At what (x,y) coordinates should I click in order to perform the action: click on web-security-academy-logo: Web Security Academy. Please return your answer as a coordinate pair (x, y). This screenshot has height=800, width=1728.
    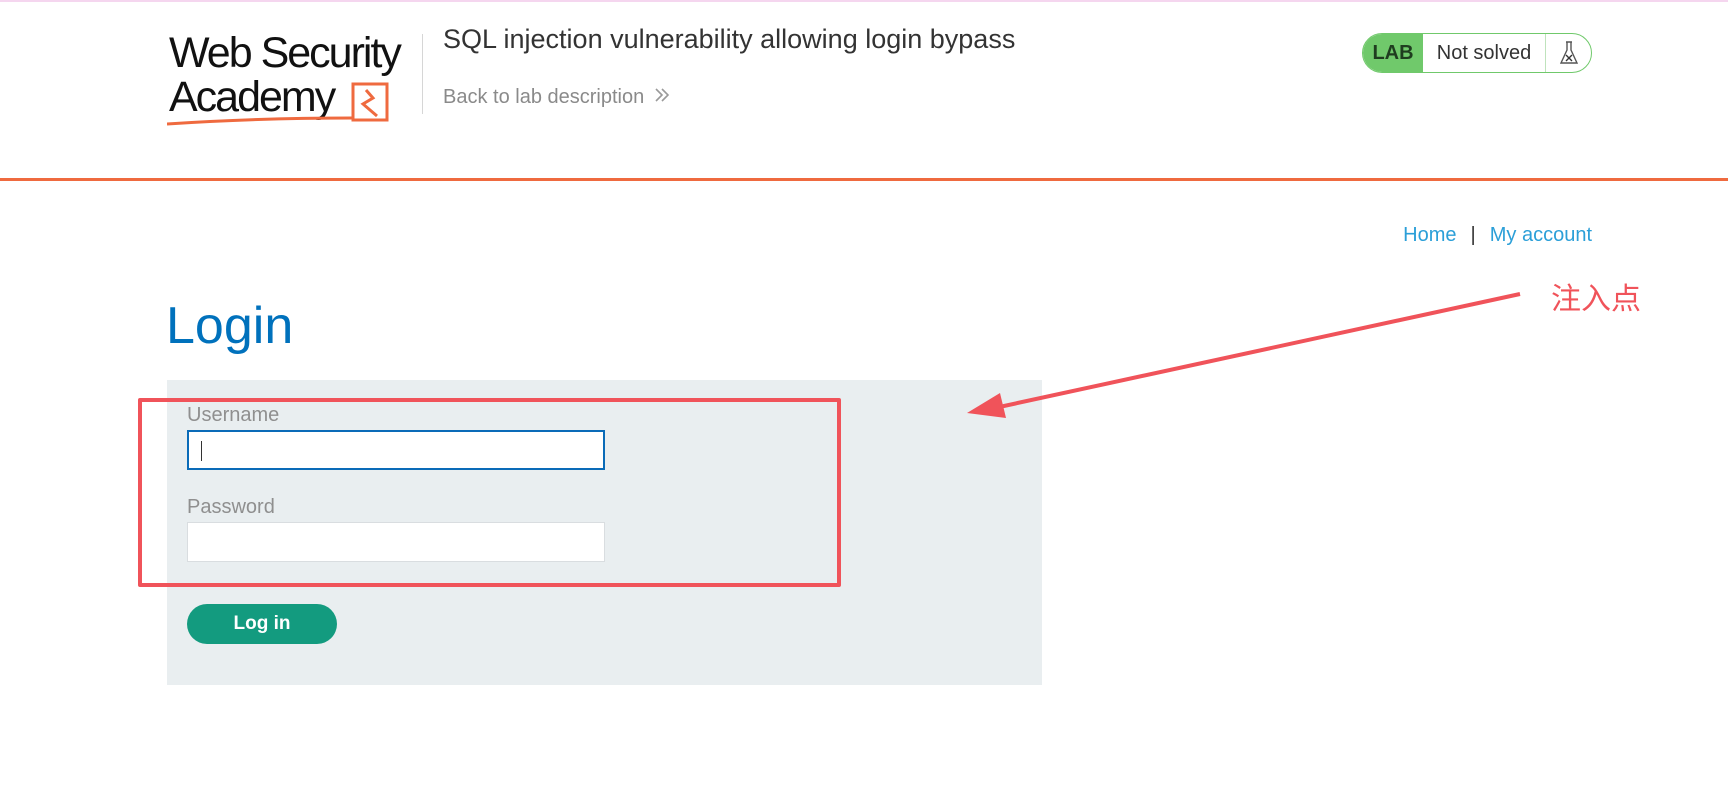
    Looking at the image, I should click on (292, 80).